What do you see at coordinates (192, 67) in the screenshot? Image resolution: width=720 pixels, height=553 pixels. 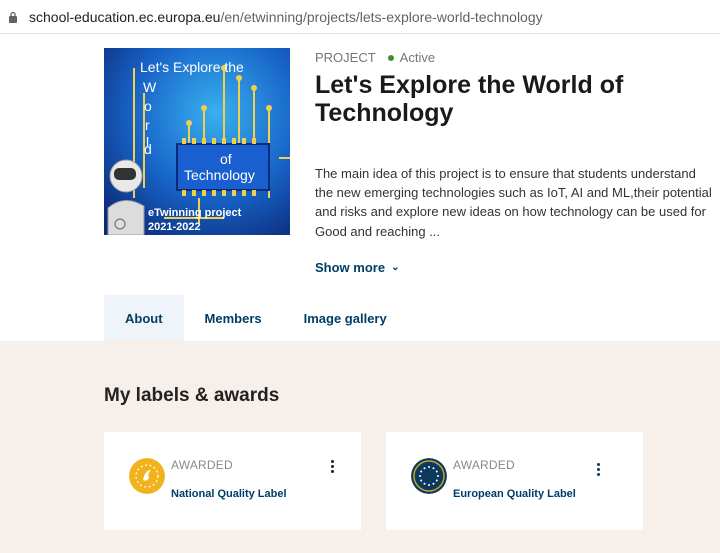 I see `image-title-line: Let's Explore the` at bounding box center [192, 67].